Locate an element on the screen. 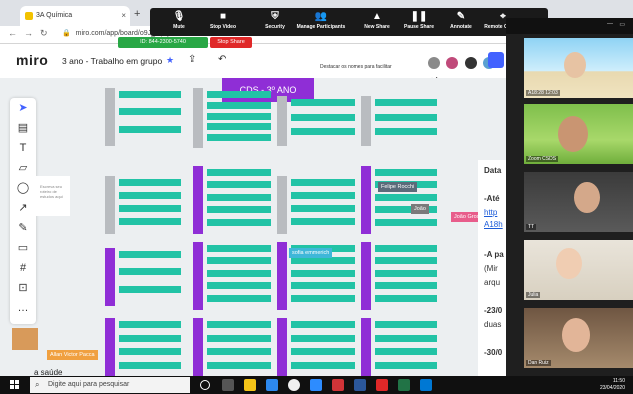  comment-tool-icon: ▭ is located at coordinates (23, 248).